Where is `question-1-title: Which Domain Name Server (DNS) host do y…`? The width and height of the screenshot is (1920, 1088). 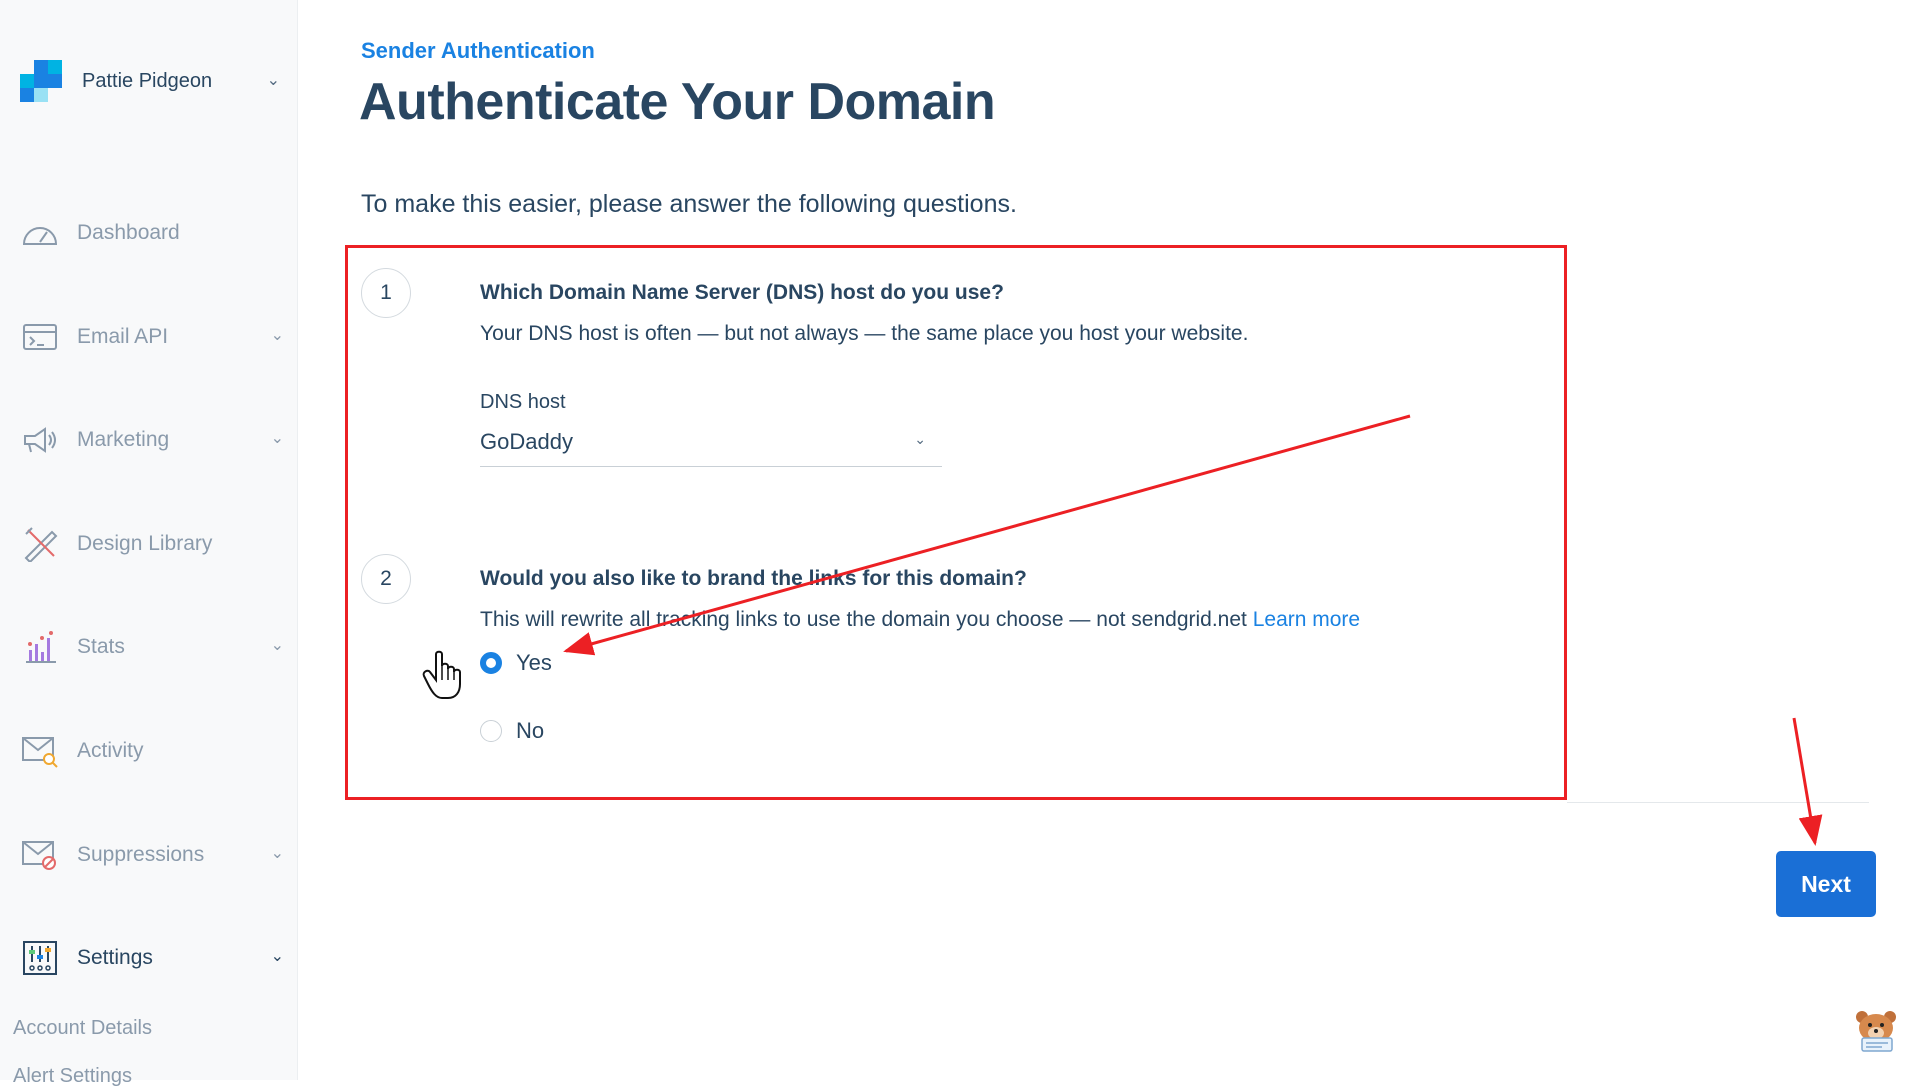 question-1-title: Which Domain Name Server (DNS) host do y… is located at coordinates (742, 292).